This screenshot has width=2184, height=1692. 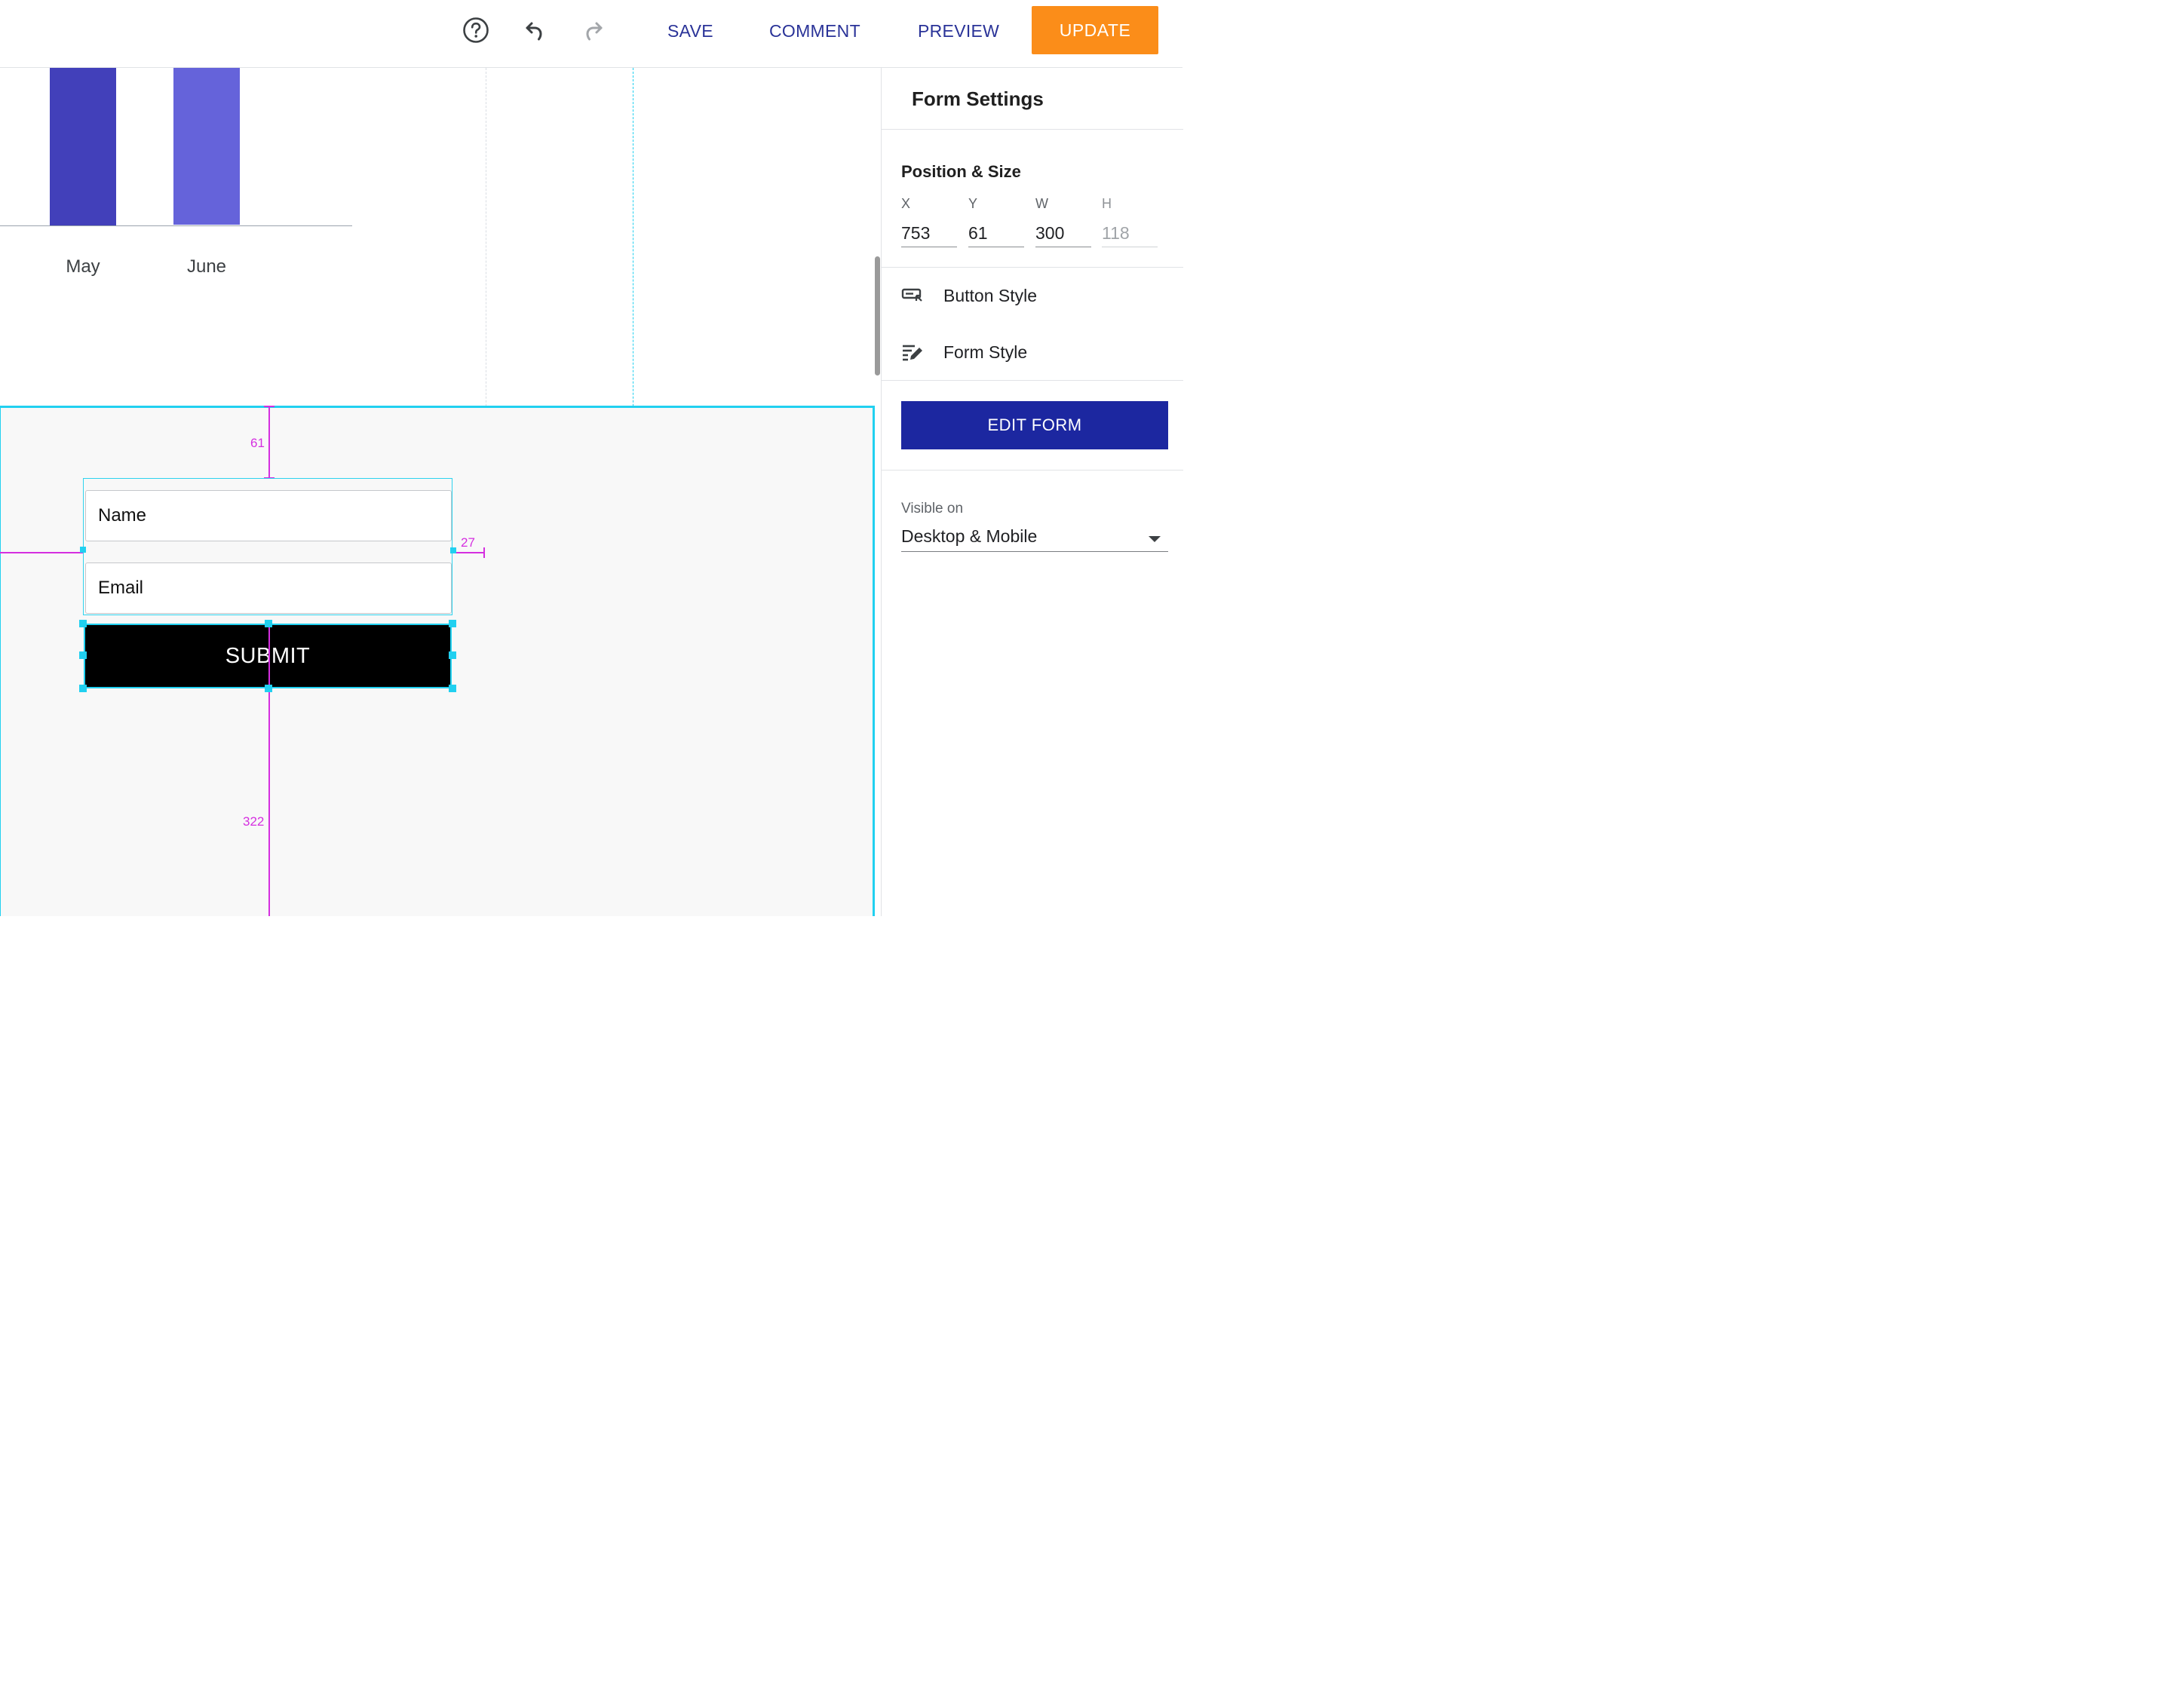 What do you see at coordinates (268, 623) in the screenshot?
I see `resize-handle-top` at bounding box center [268, 623].